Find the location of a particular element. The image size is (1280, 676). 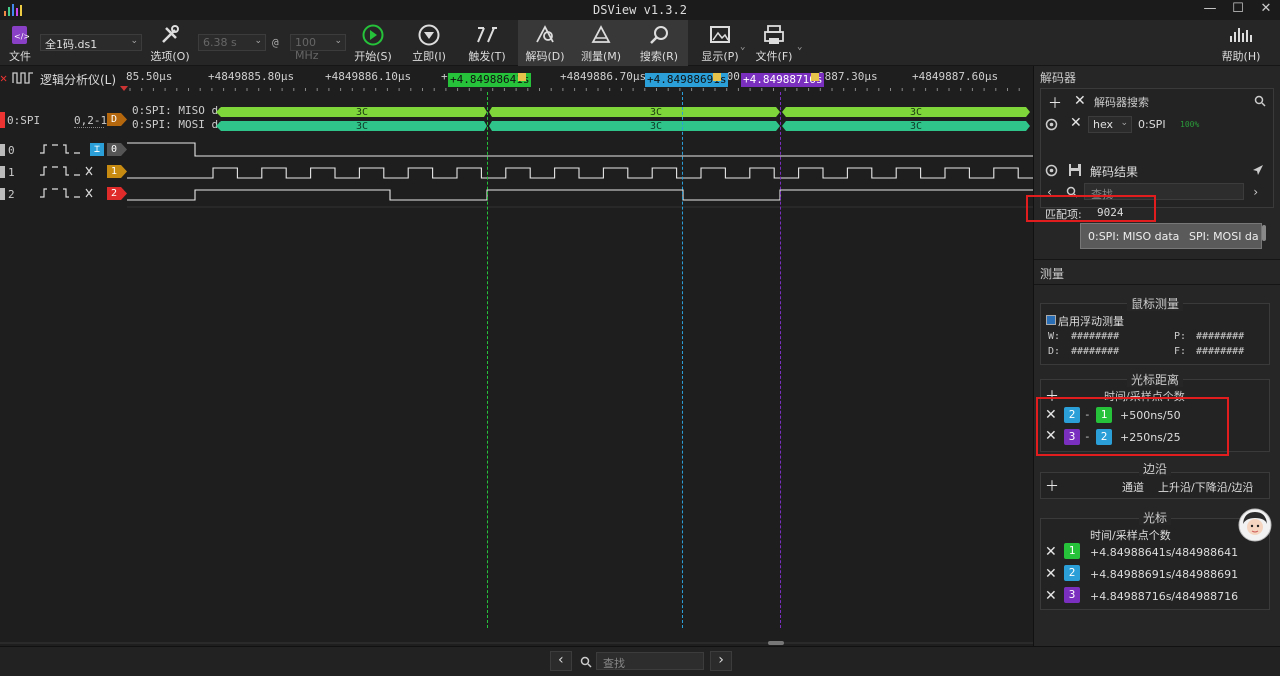

bottom-search-bar: ‹ 查找 › is located at coordinates (640, 661).